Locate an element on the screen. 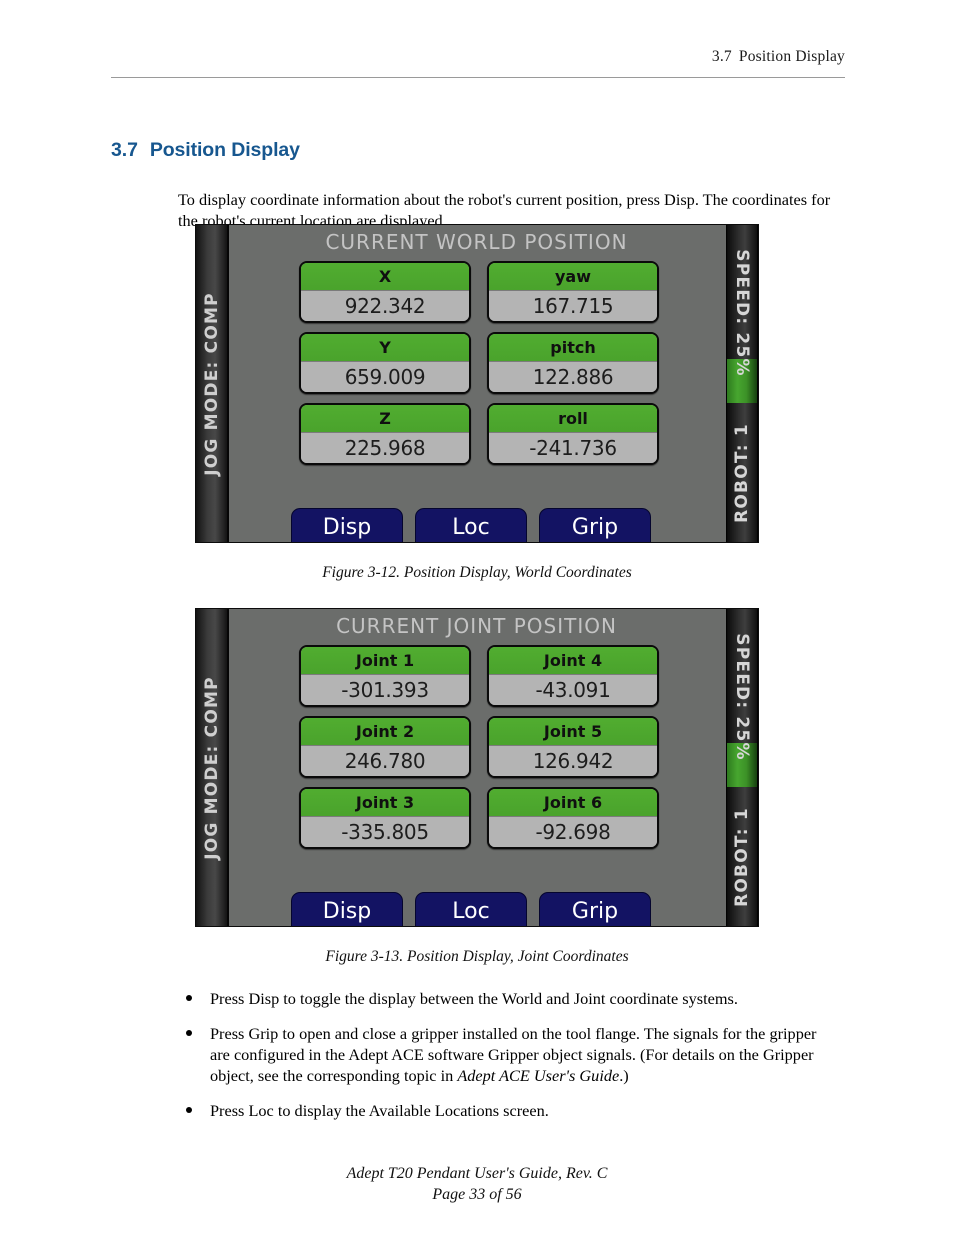 This screenshot has width=954, height=1235. coordinate-field: Joint 4 -43.091 is located at coordinates (573, 676).